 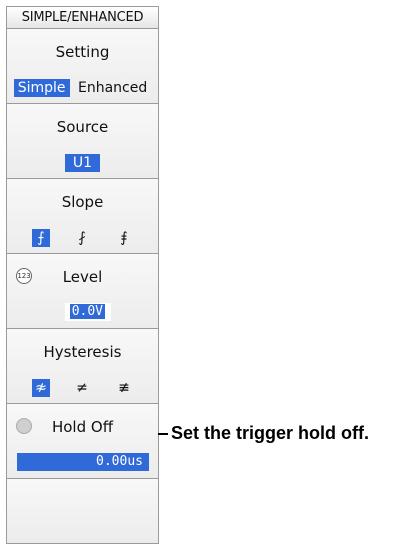 I want to click on holdoff-label: Hold Off, so click(x=82, y=427).